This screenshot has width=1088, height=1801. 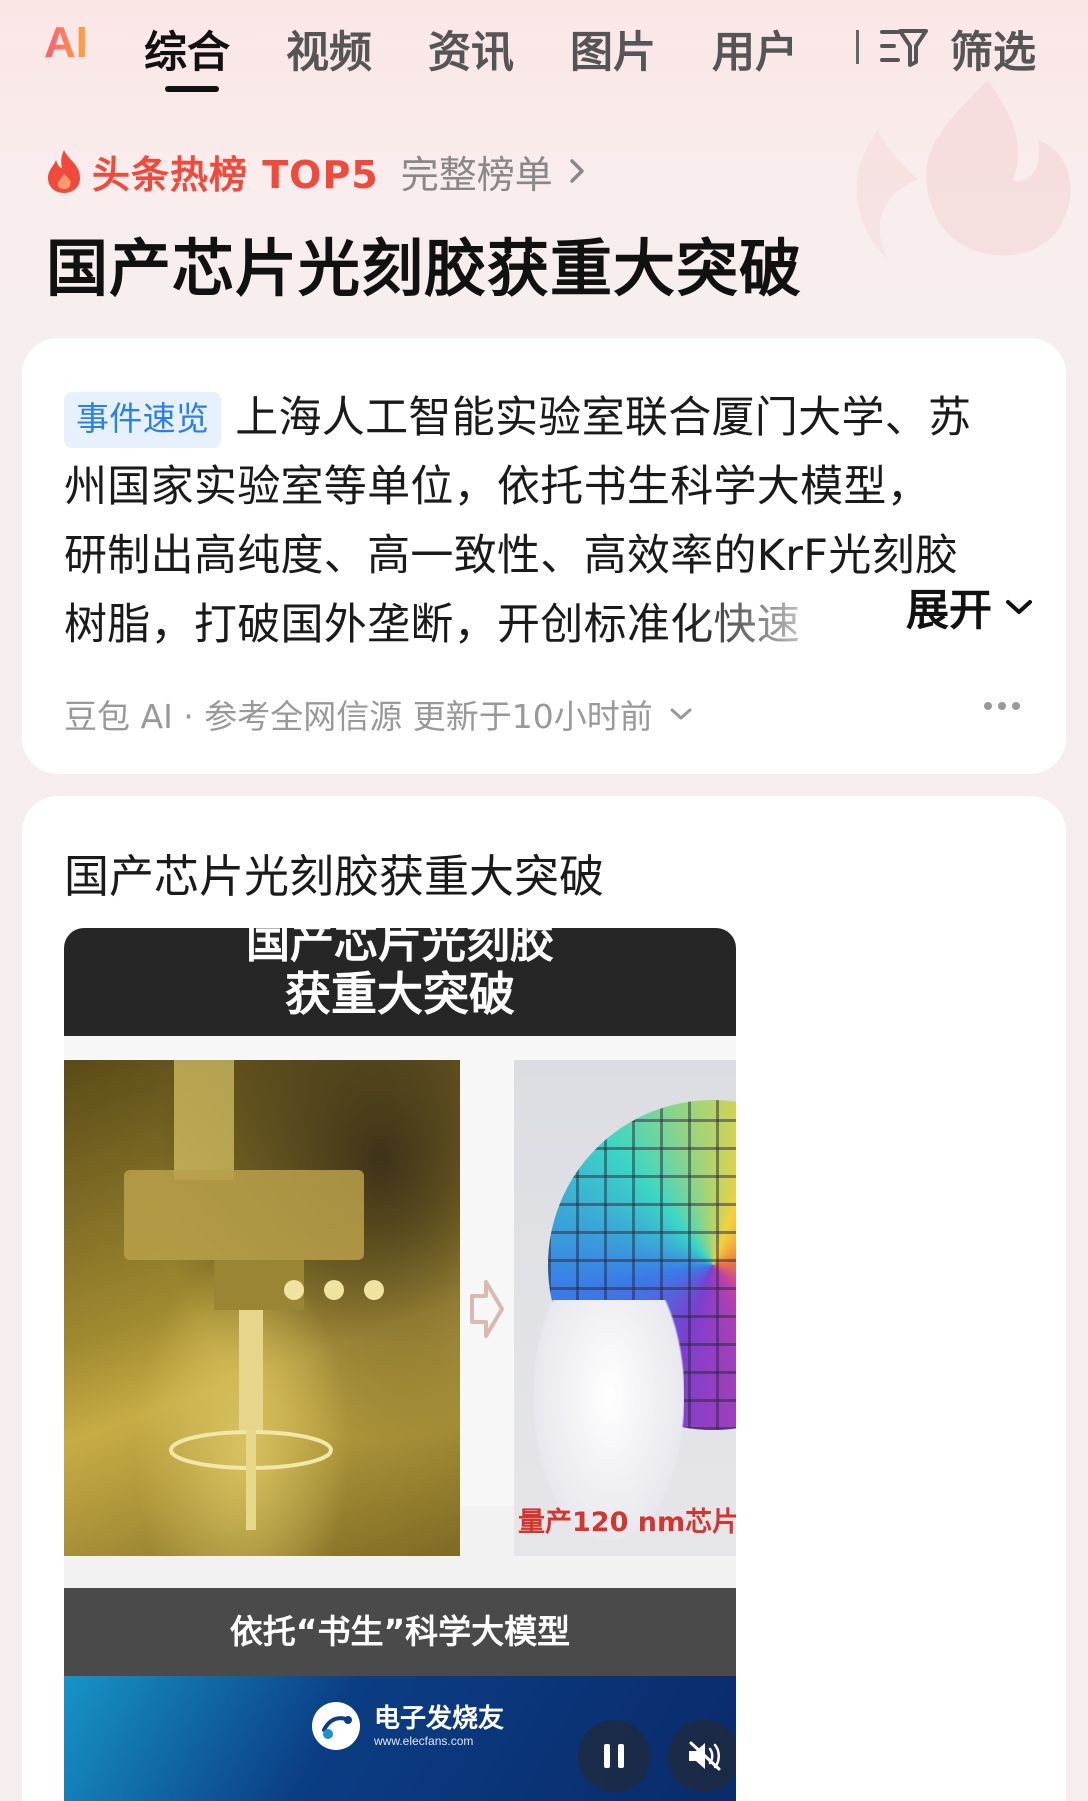 I want to click on brand-name: 电子发烧友, so click(x=439, y=1719).